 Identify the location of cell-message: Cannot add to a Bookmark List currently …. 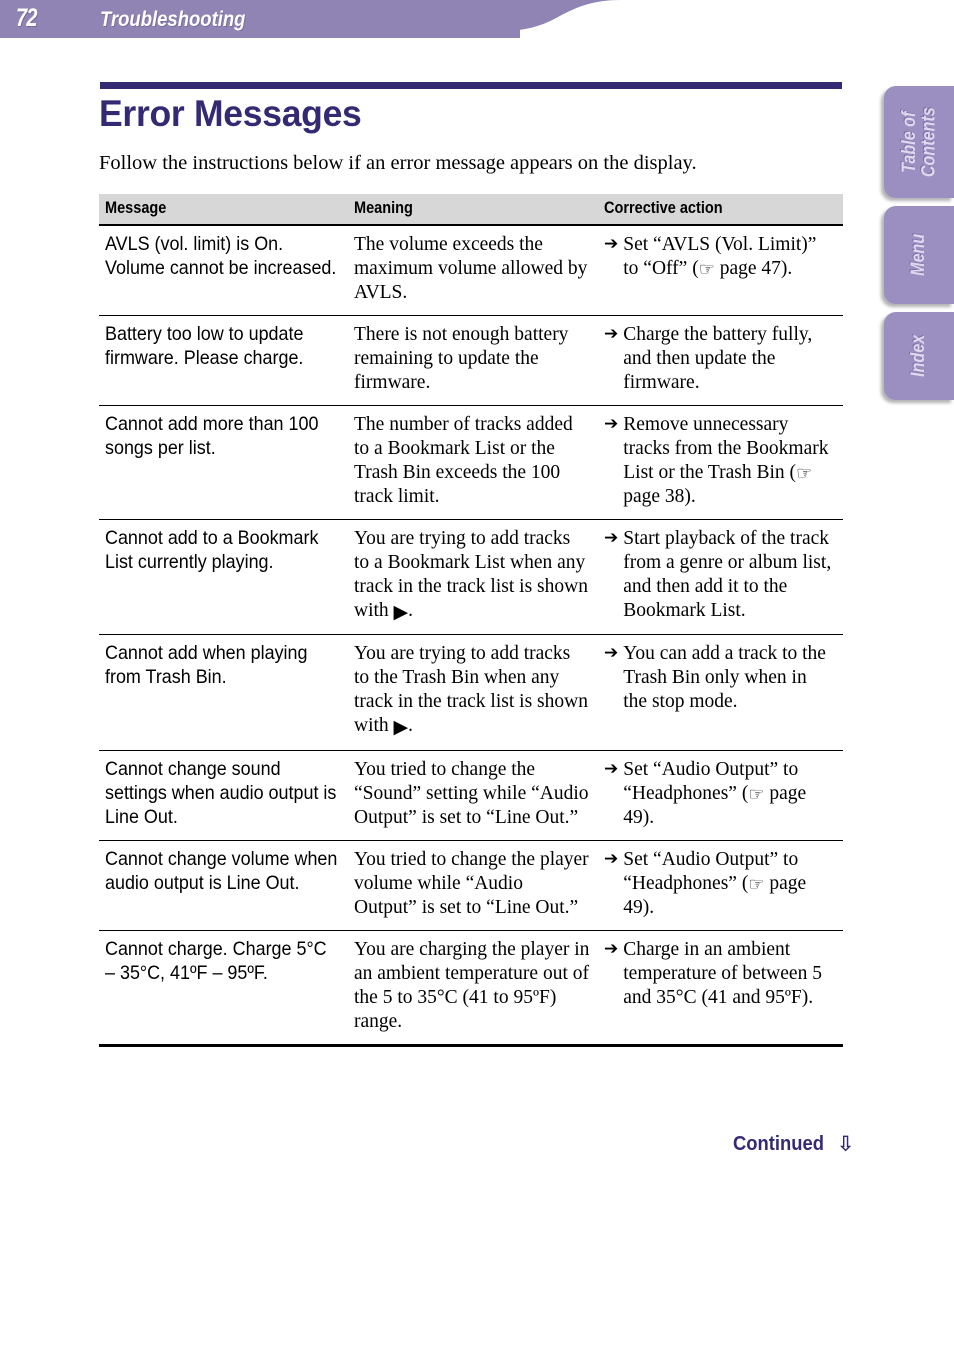
(223, 577).